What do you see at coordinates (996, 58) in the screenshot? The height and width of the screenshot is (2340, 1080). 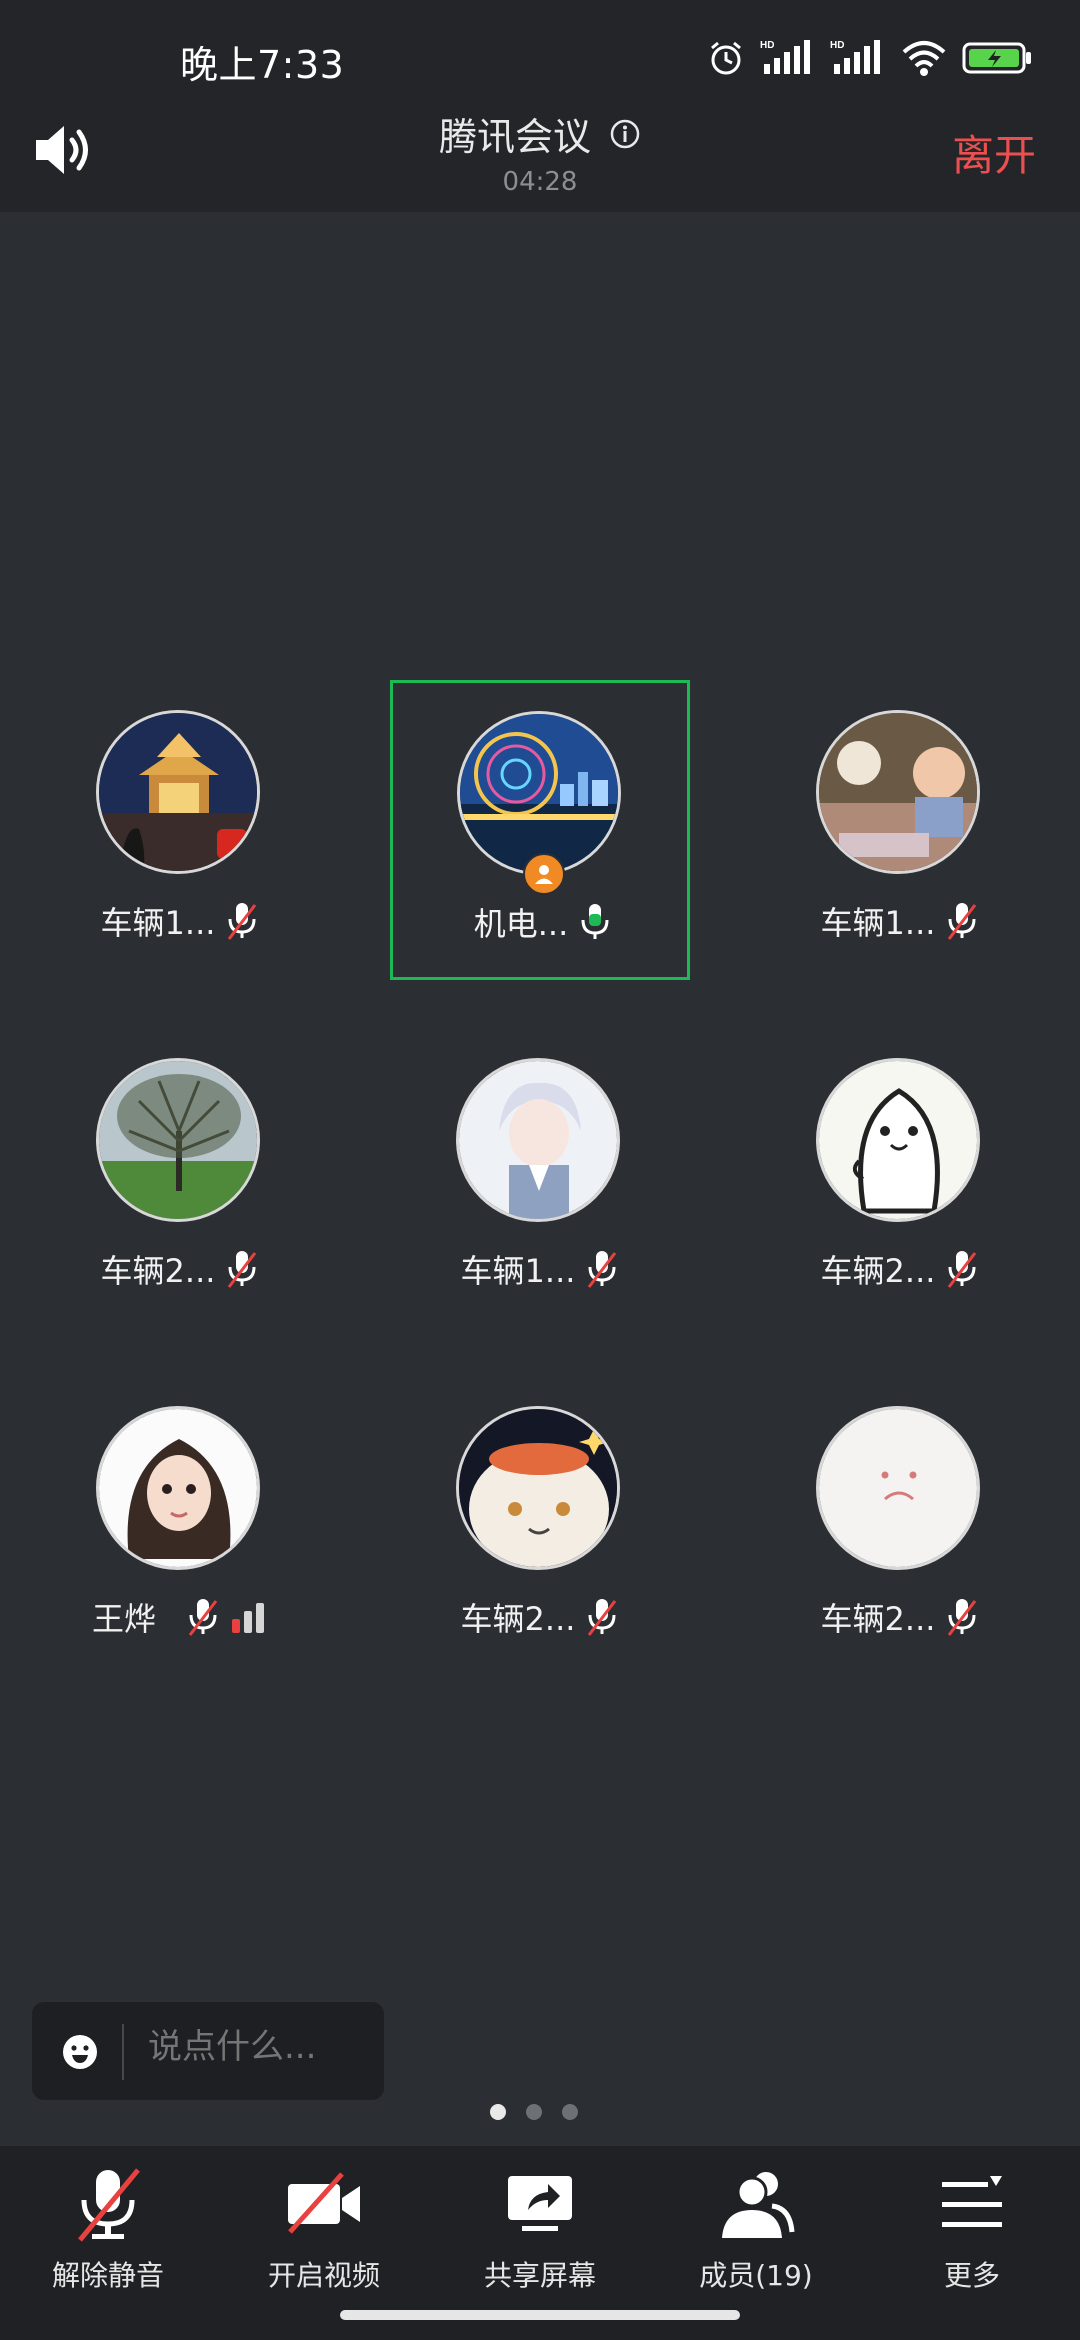 I see `battery-icon` at bounding box center [996, 58].